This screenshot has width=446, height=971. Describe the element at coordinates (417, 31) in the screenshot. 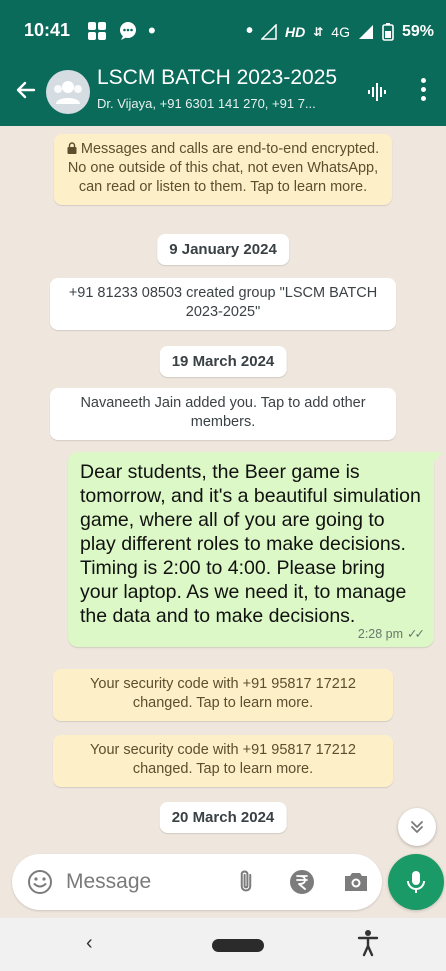

I see `battery-percent: 59%` at that location.